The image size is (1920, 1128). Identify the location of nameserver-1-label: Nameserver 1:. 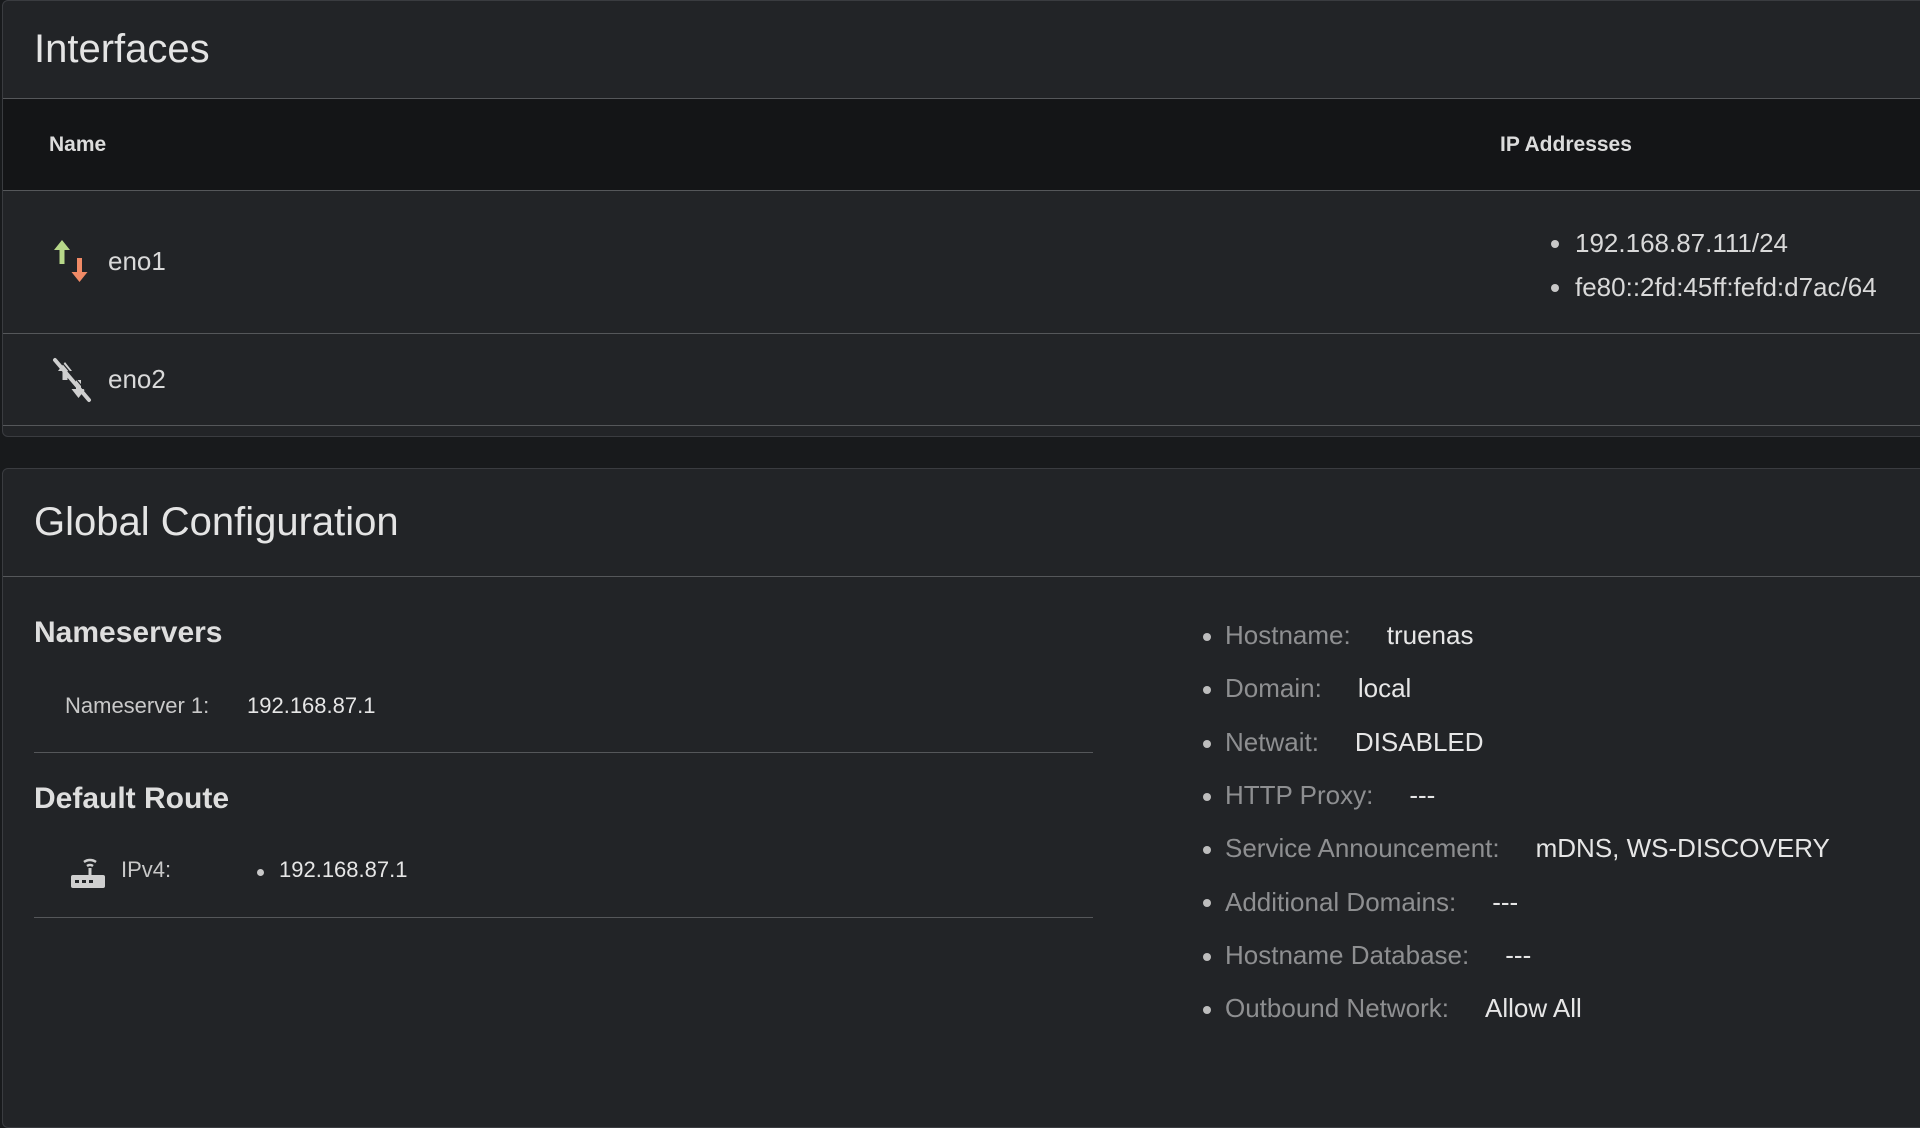
(137, 705).